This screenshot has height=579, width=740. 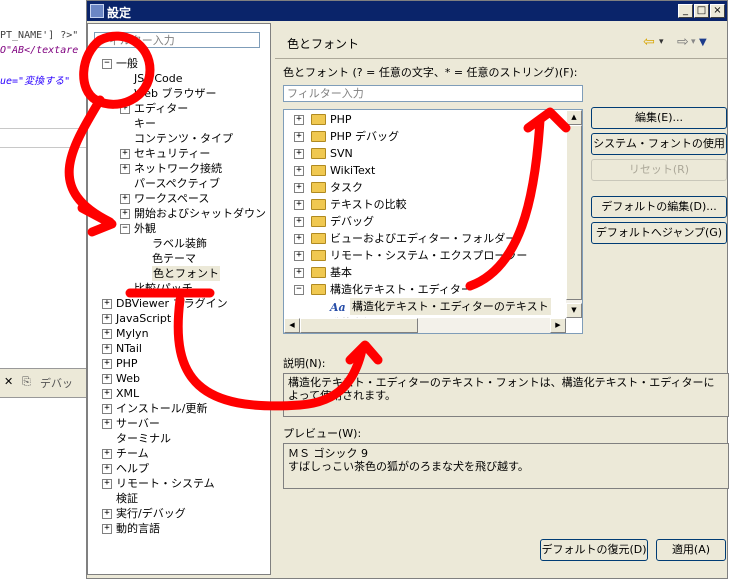 I want to click on title-bar: 設定 _ □ ×, so click(x=407, y=11).